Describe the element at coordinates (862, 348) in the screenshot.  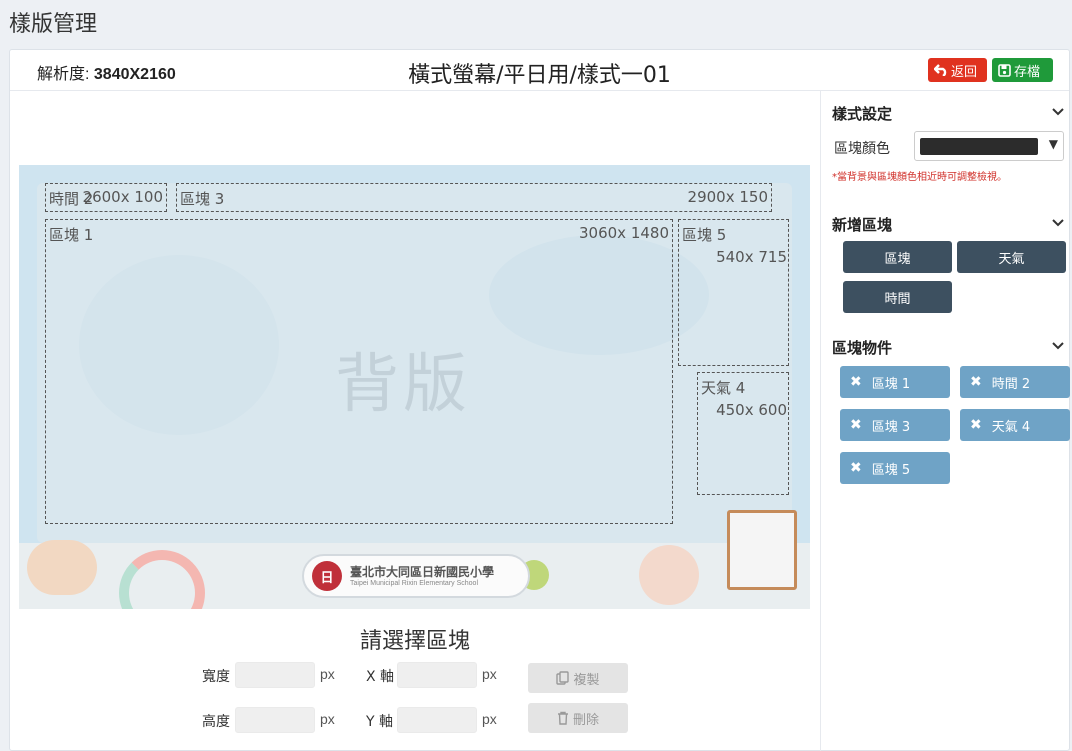
I see `block-objects-title: 區塊物件` at that location.